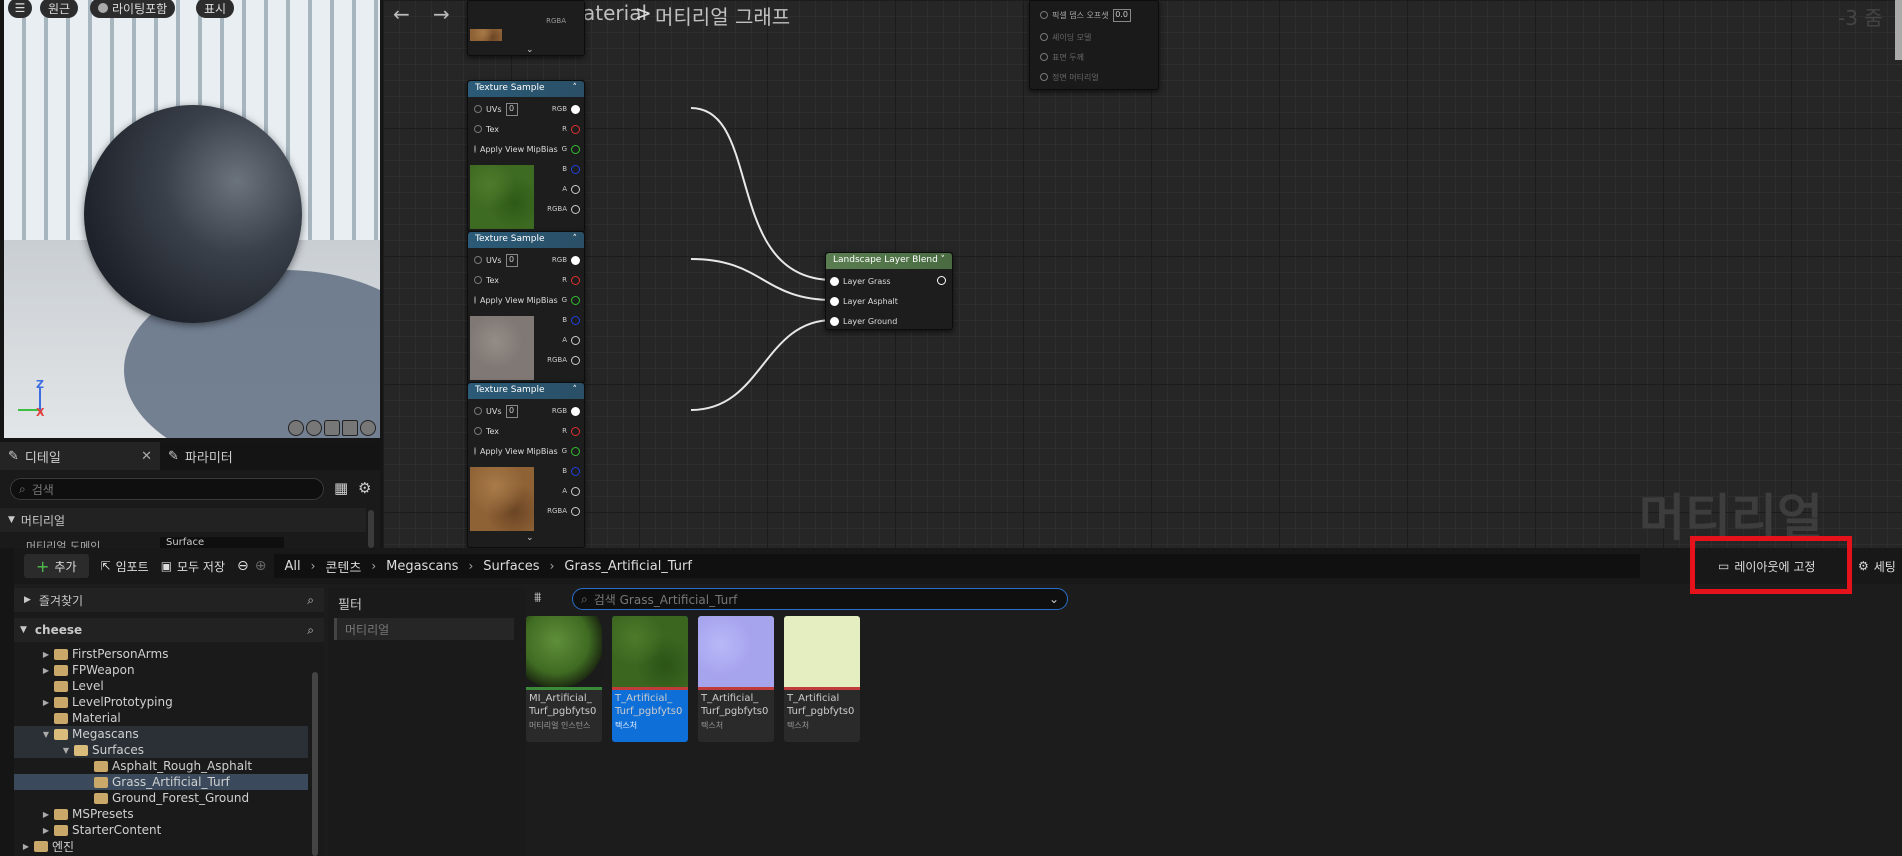 The image size is (1902, 856). Describe the element at coordinates (511, 566) in the screenshot. I see `breadcrumb-item: Surfaces` at that location.